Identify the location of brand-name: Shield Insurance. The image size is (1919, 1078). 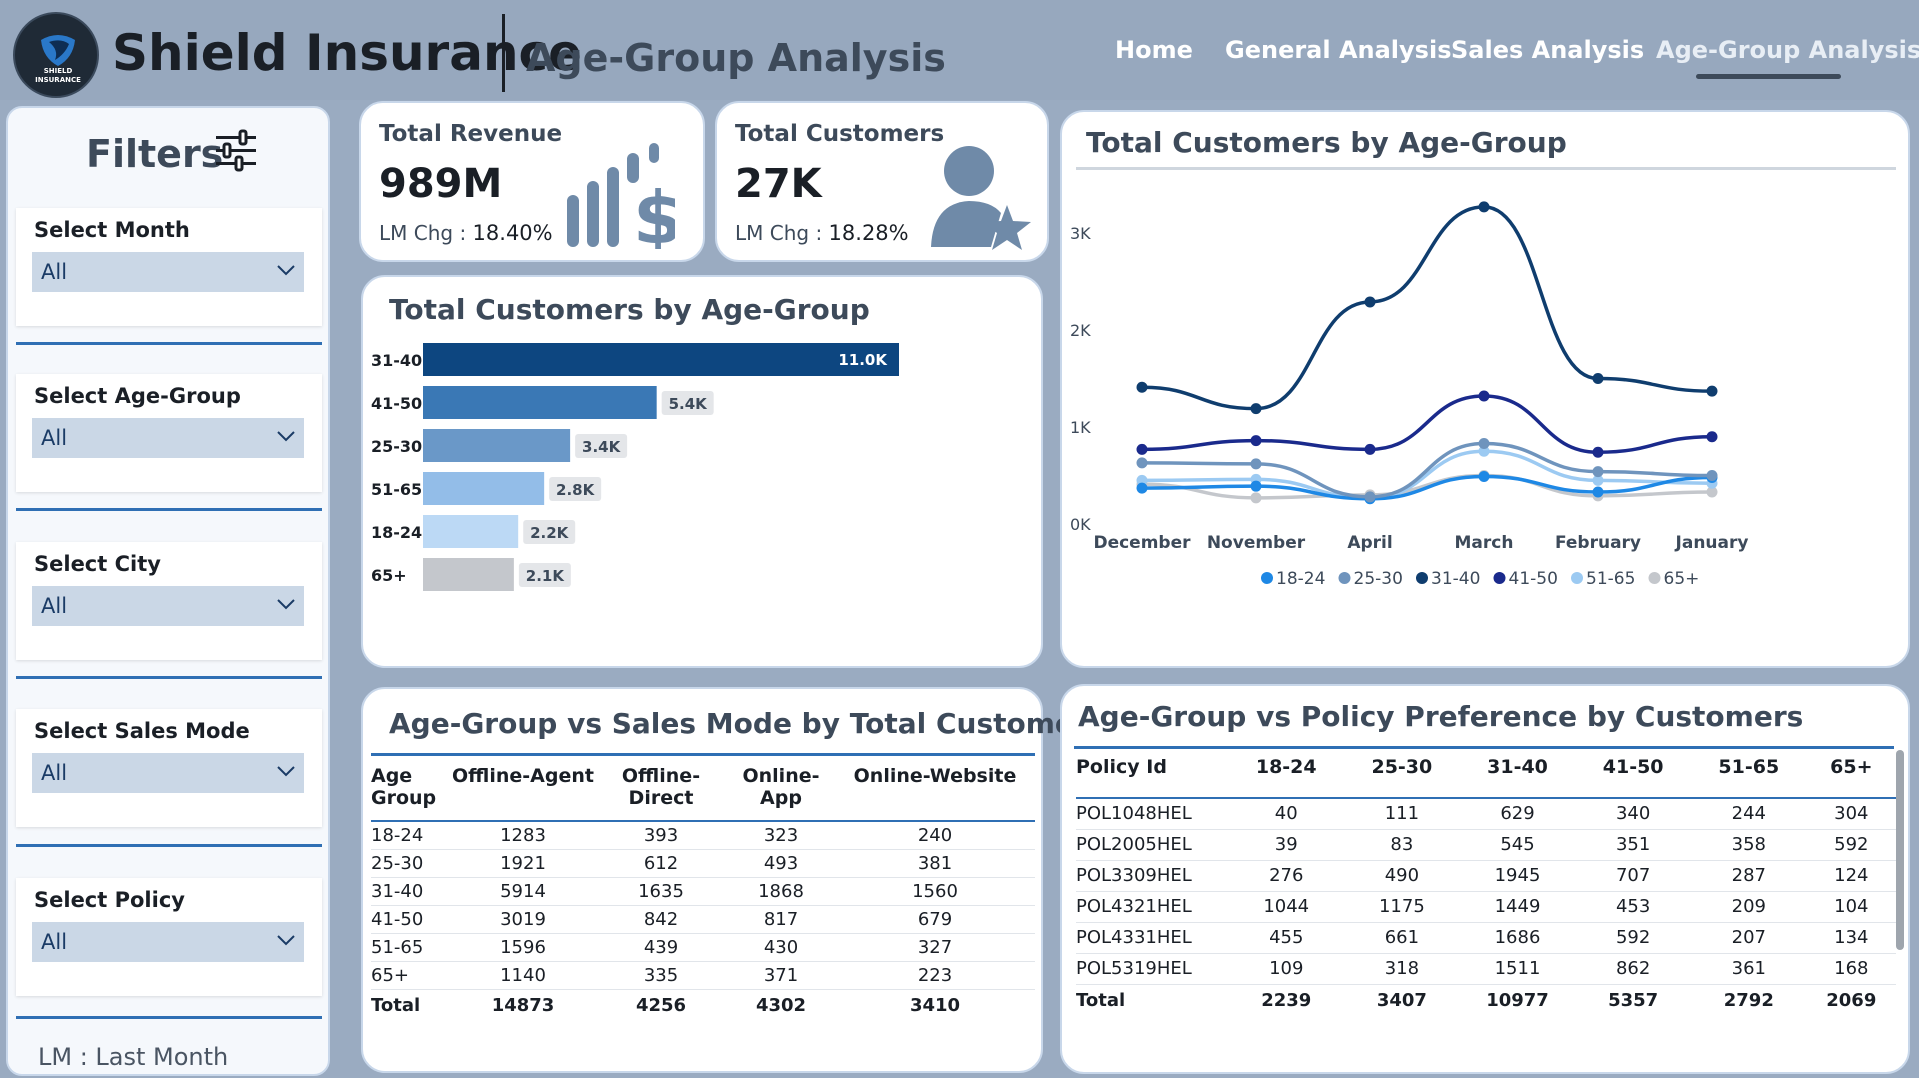
(347, 53).